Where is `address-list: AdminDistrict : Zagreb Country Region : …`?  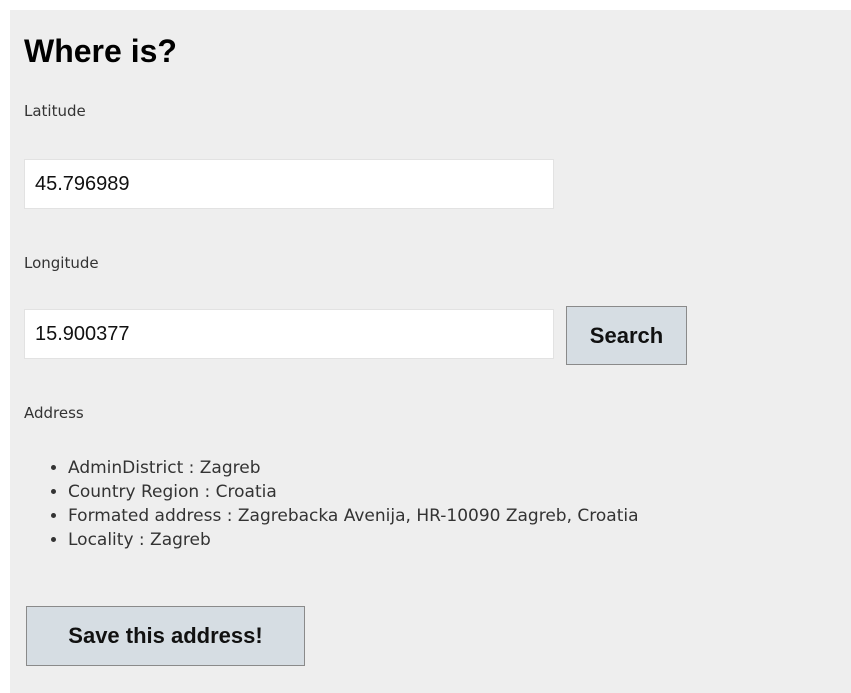
address-list: AdminDistrict : Zagreb Country Region : … is located at coordinates (331, 504).